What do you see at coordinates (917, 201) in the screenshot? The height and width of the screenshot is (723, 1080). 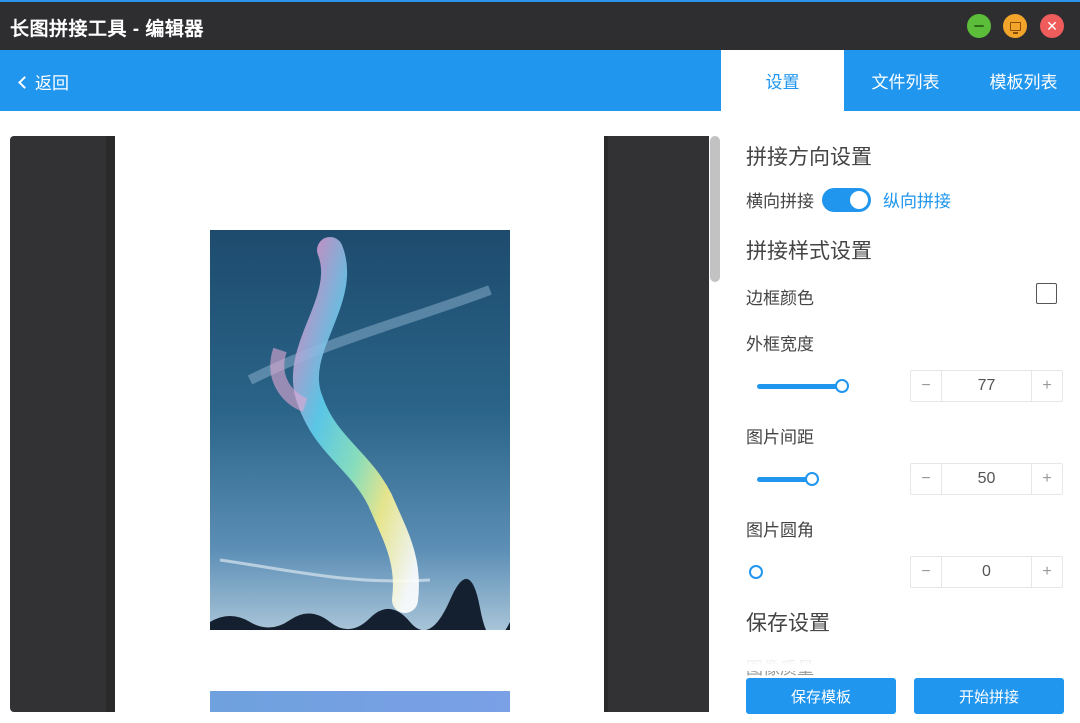 I see `vertical-label: 纵向拼接` at bounding box center [917, 201].